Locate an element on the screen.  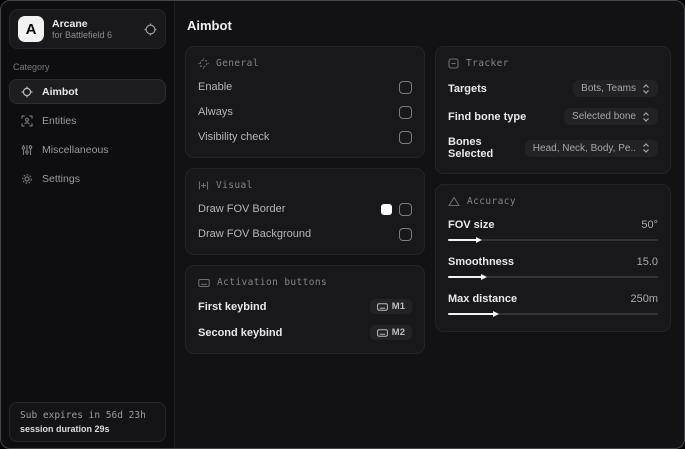
app-logo: A is located at coordinates (31, 29).